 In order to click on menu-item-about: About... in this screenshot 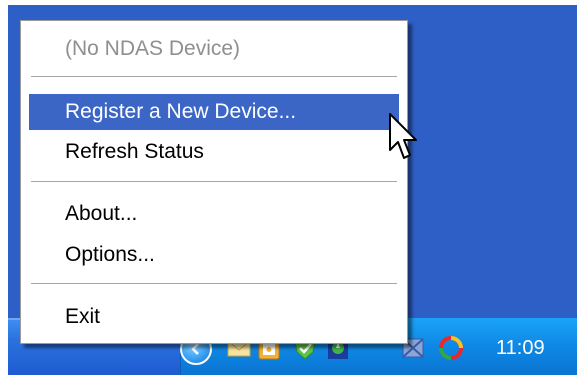, I will do `click(214, 214)`.